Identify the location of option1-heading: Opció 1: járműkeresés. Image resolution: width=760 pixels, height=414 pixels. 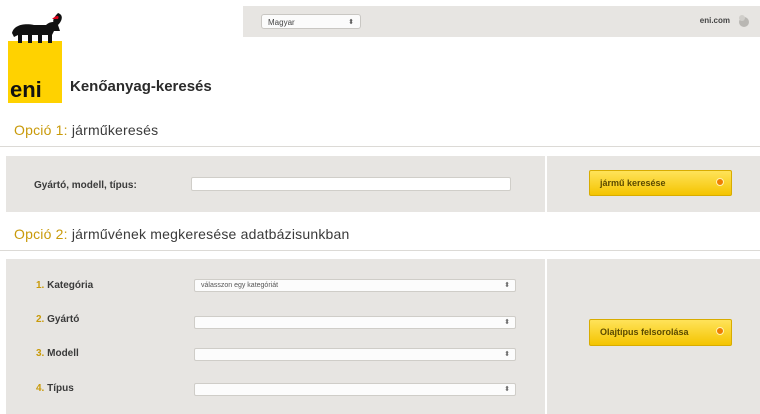
(86, 130).